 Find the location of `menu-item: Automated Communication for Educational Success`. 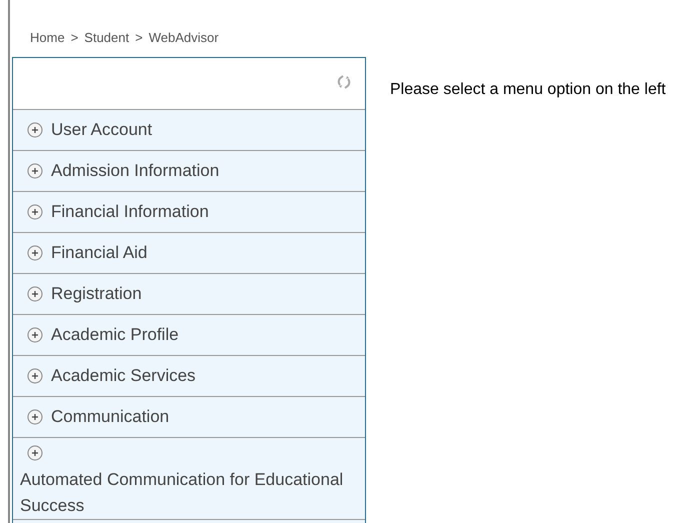

menu-item: Automated Communication for Educational Success is located at coordinates (189, 479).